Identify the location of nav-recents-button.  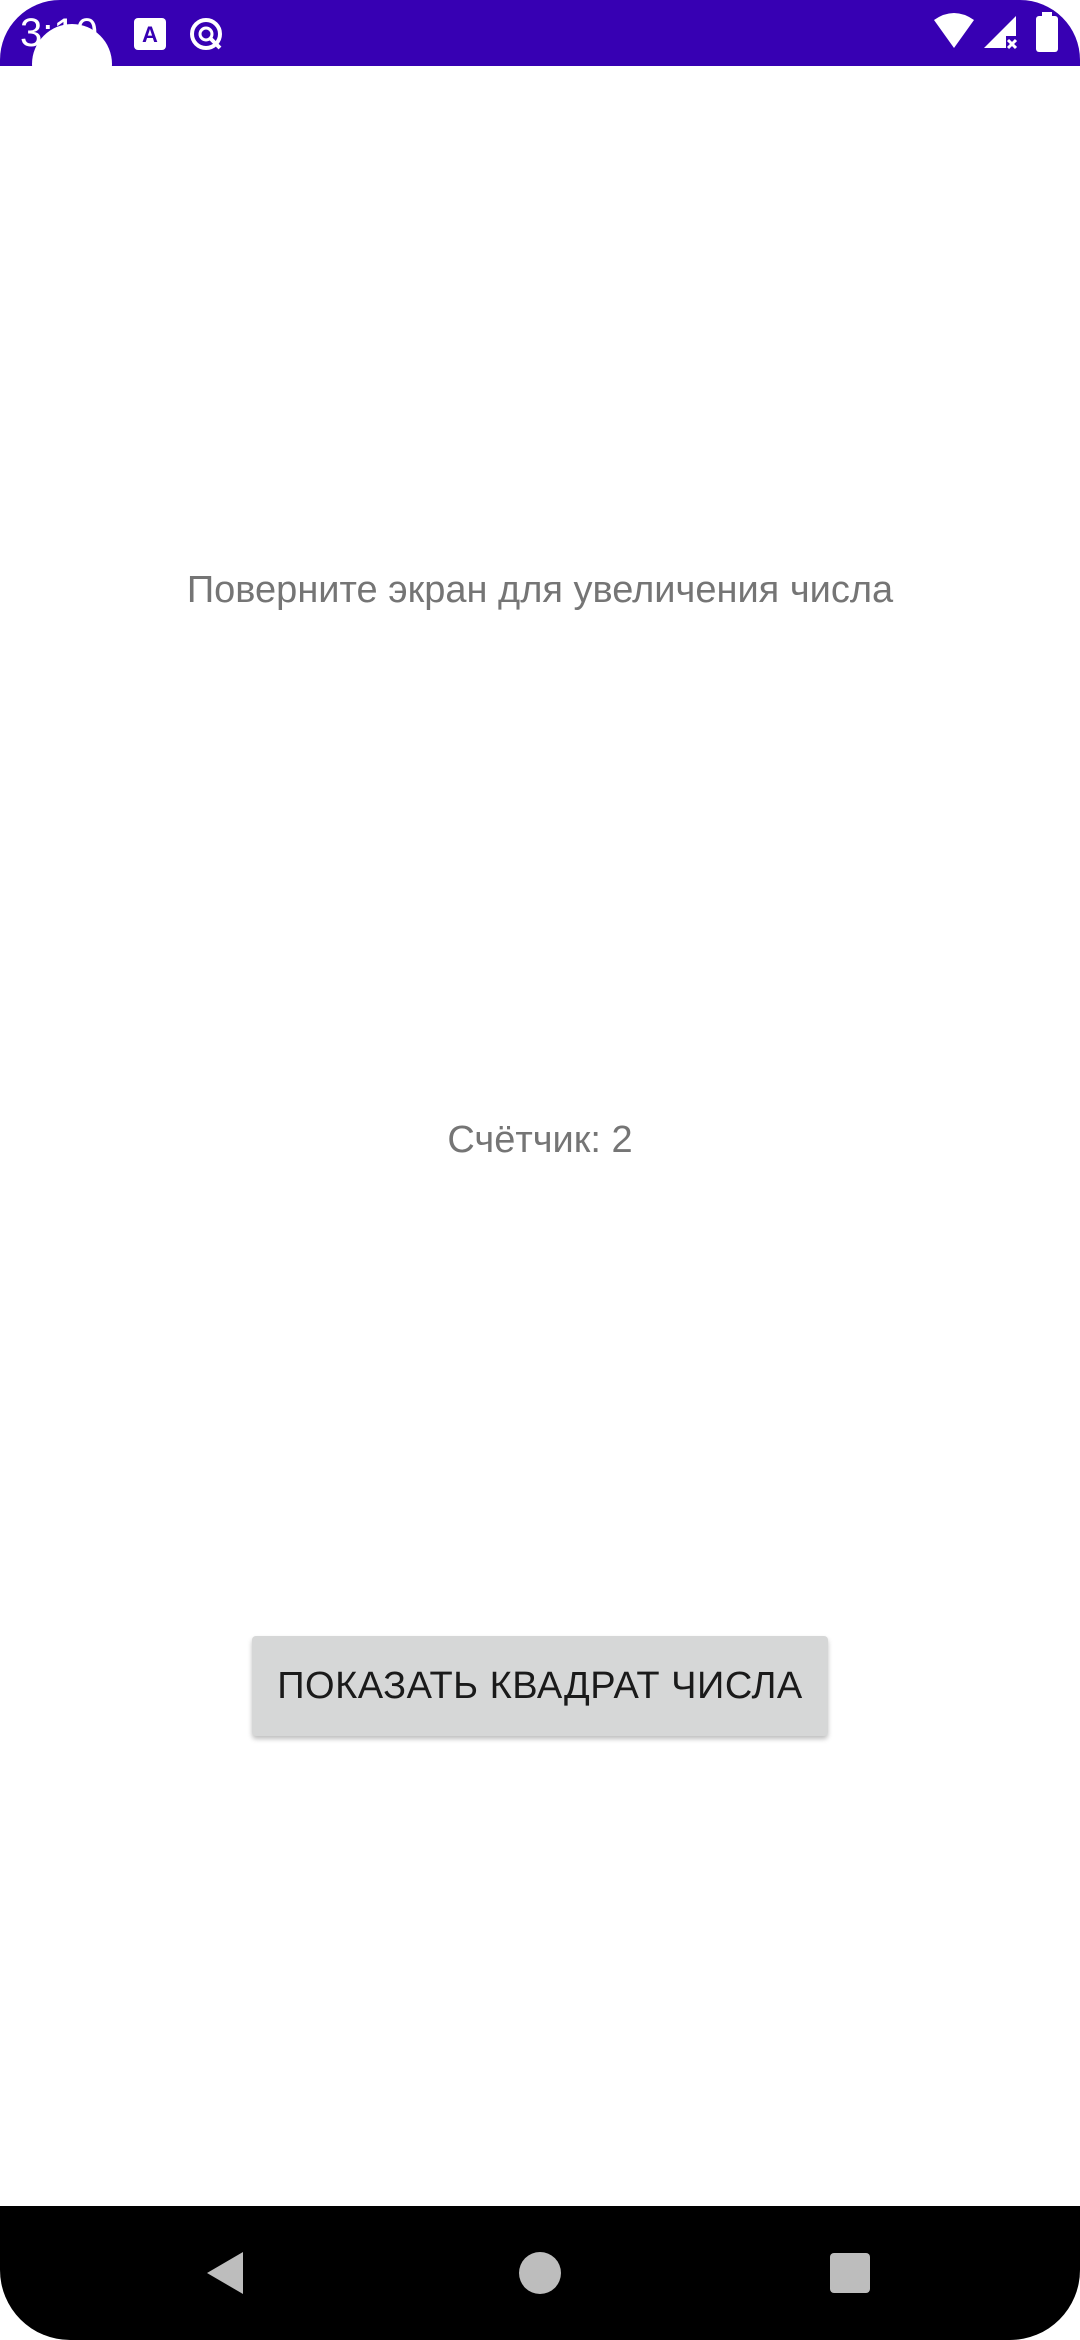
(850, 2273).